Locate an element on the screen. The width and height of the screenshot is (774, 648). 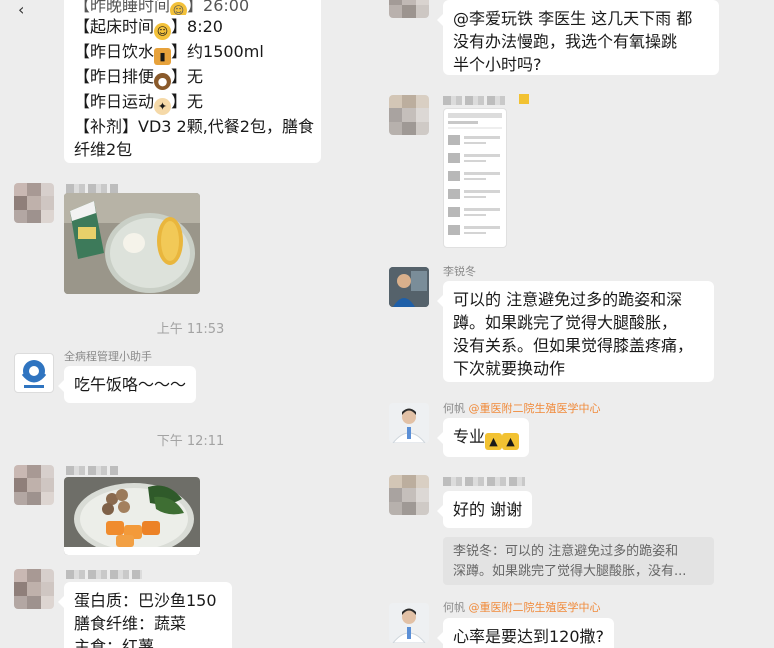
exercise-value: 】无 is located at coordinates (187, 101).